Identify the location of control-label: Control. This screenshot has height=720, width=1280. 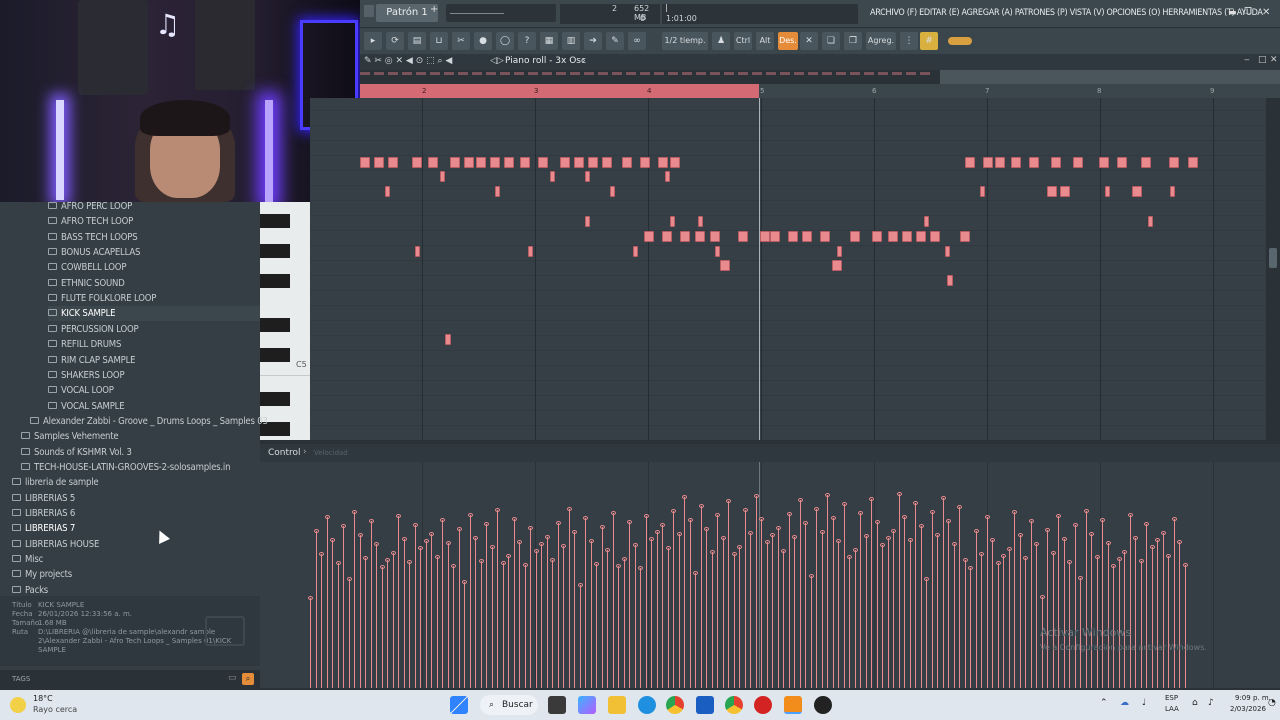
(284, 453).